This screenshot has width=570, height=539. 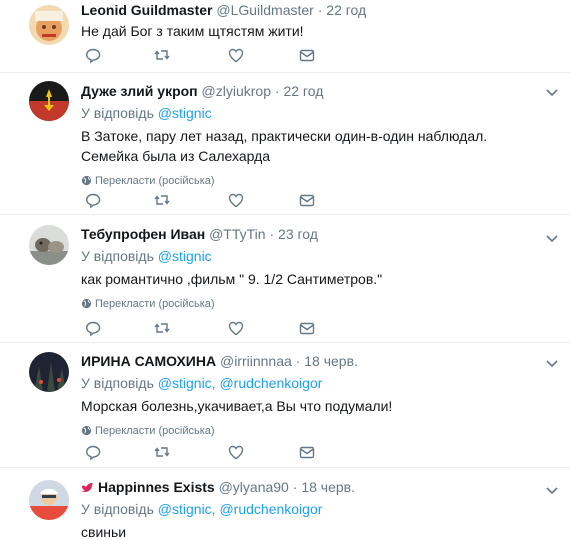 I want to click on tweet-text: свиньи, so click(x=104, y=531).